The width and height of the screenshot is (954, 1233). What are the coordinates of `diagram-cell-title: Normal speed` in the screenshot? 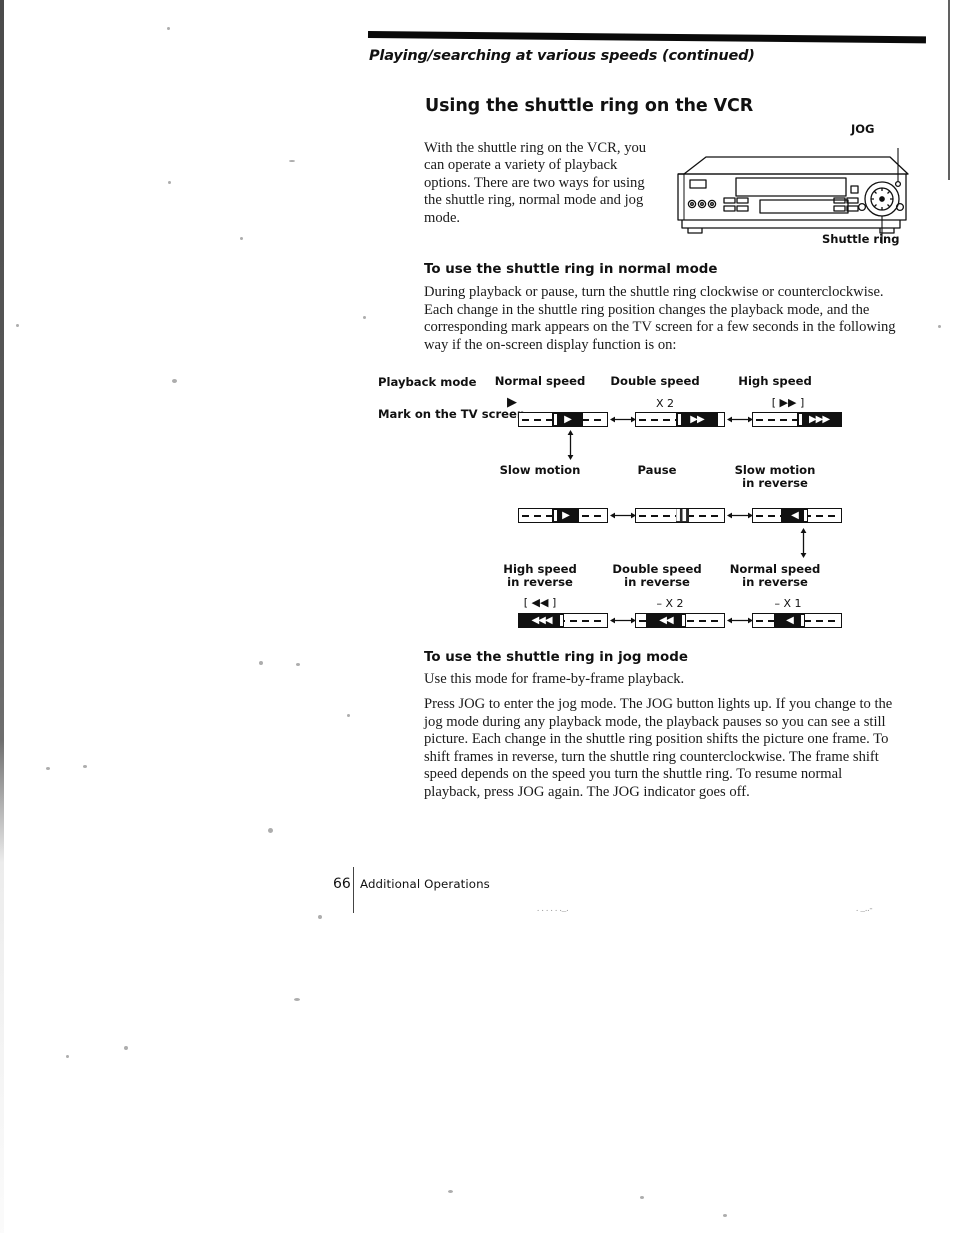 It's located at (540, 381).